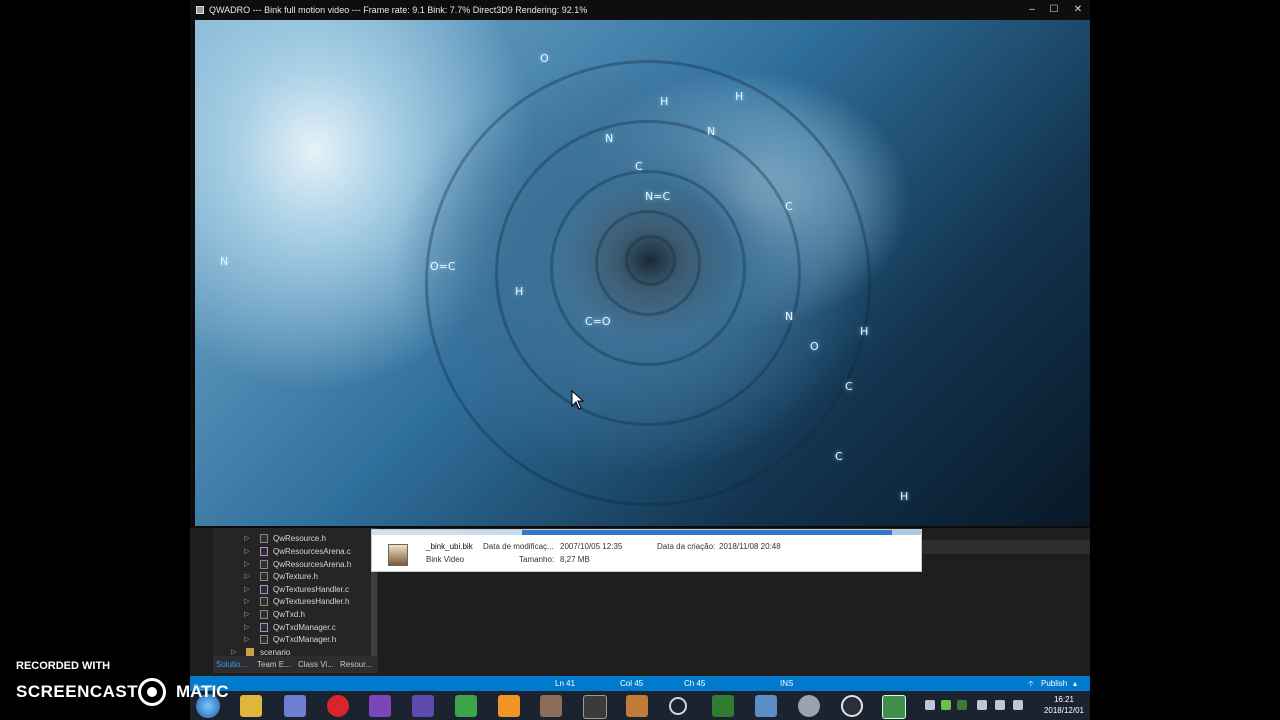  Describe the element at coordinates (1063, 710) in the screenshot. I see `clock-date: 2018/12/01` at that location.